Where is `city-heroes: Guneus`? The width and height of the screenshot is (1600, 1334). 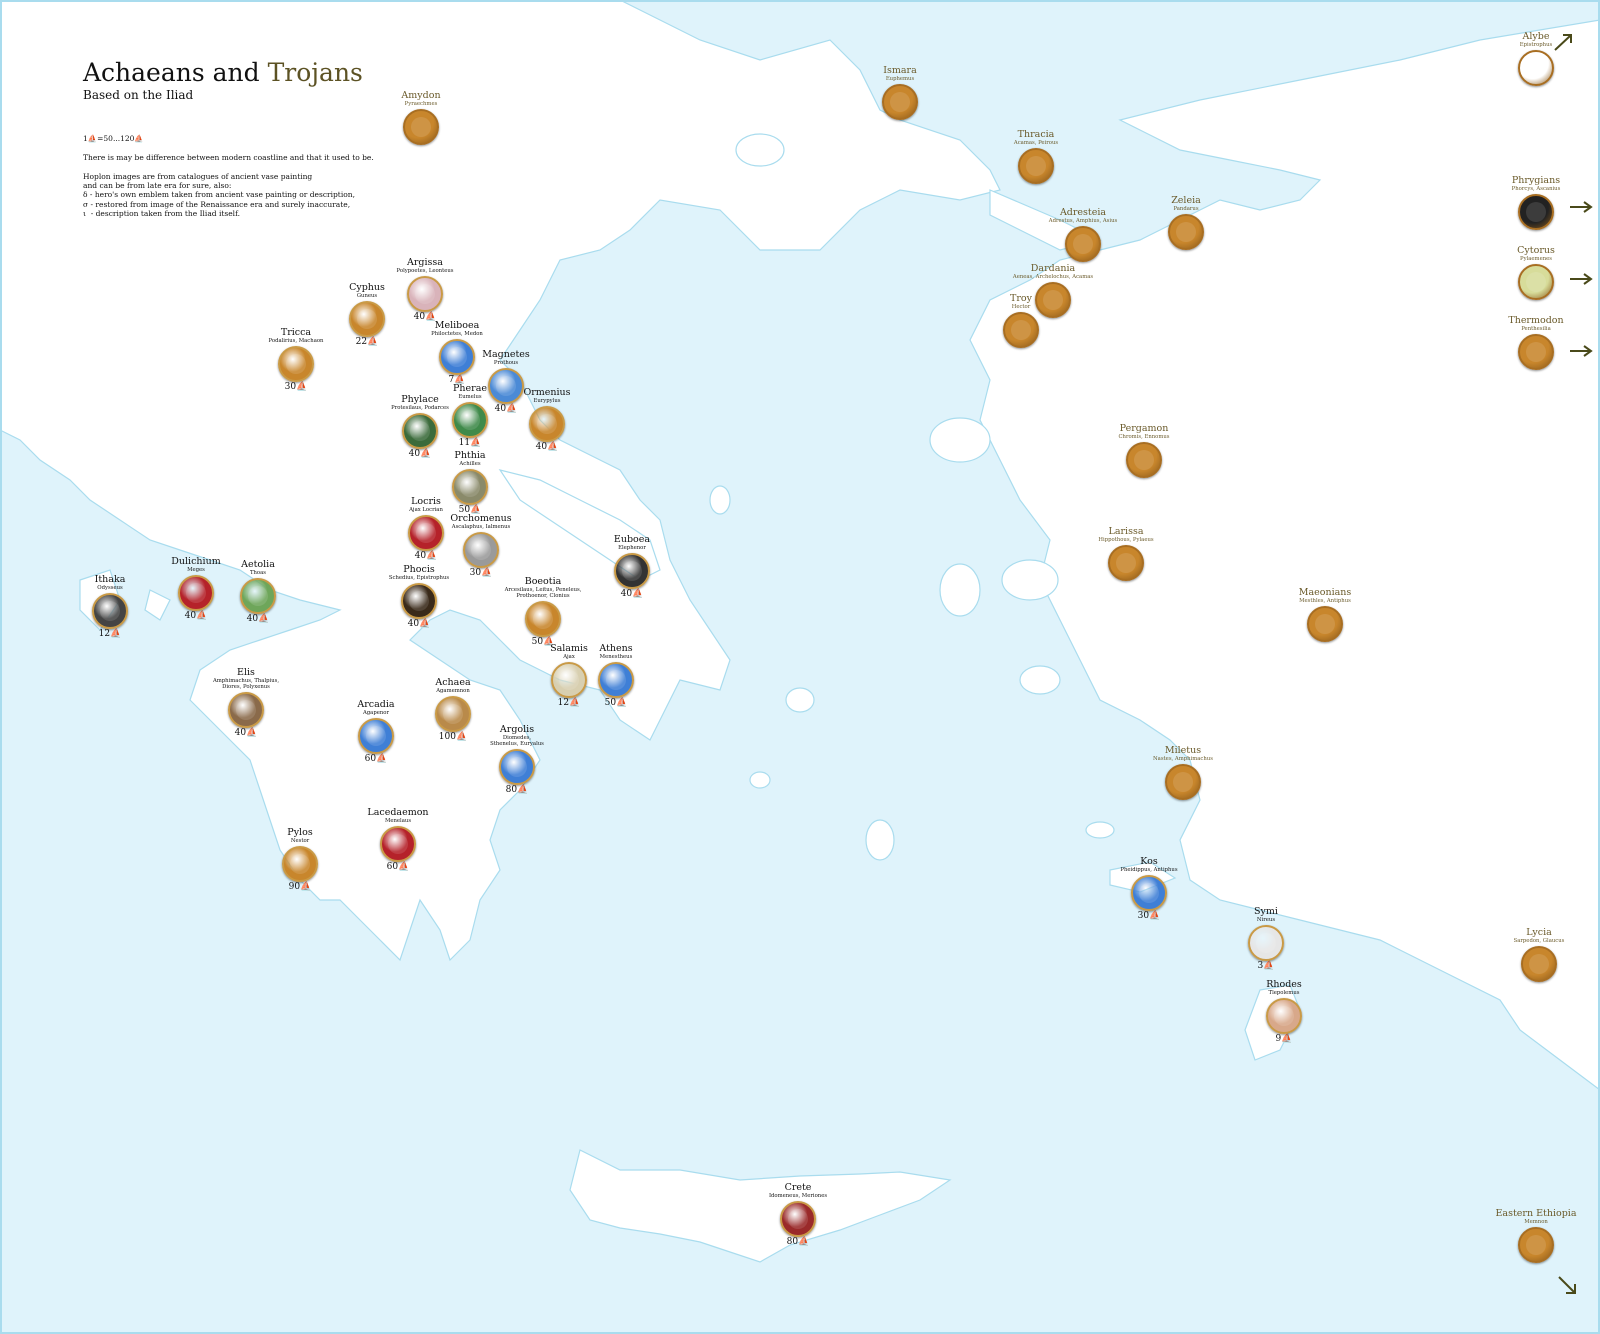
city-heroes: Guneus is located at coordinates (367, 296).